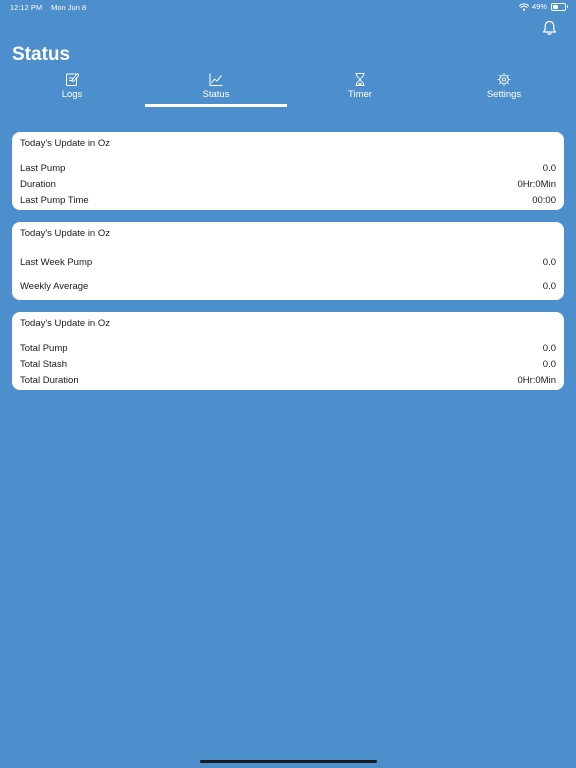 This screenshot has height=768, width=576. Describe the element at coordinates (539, 6) in the screenshot. I see `battery-percent: 49%` at that location.